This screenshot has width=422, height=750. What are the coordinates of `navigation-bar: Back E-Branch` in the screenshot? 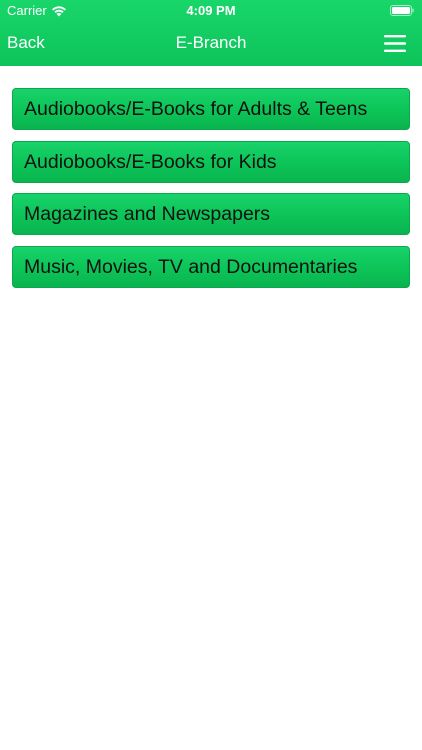 It's located at (211, 44).